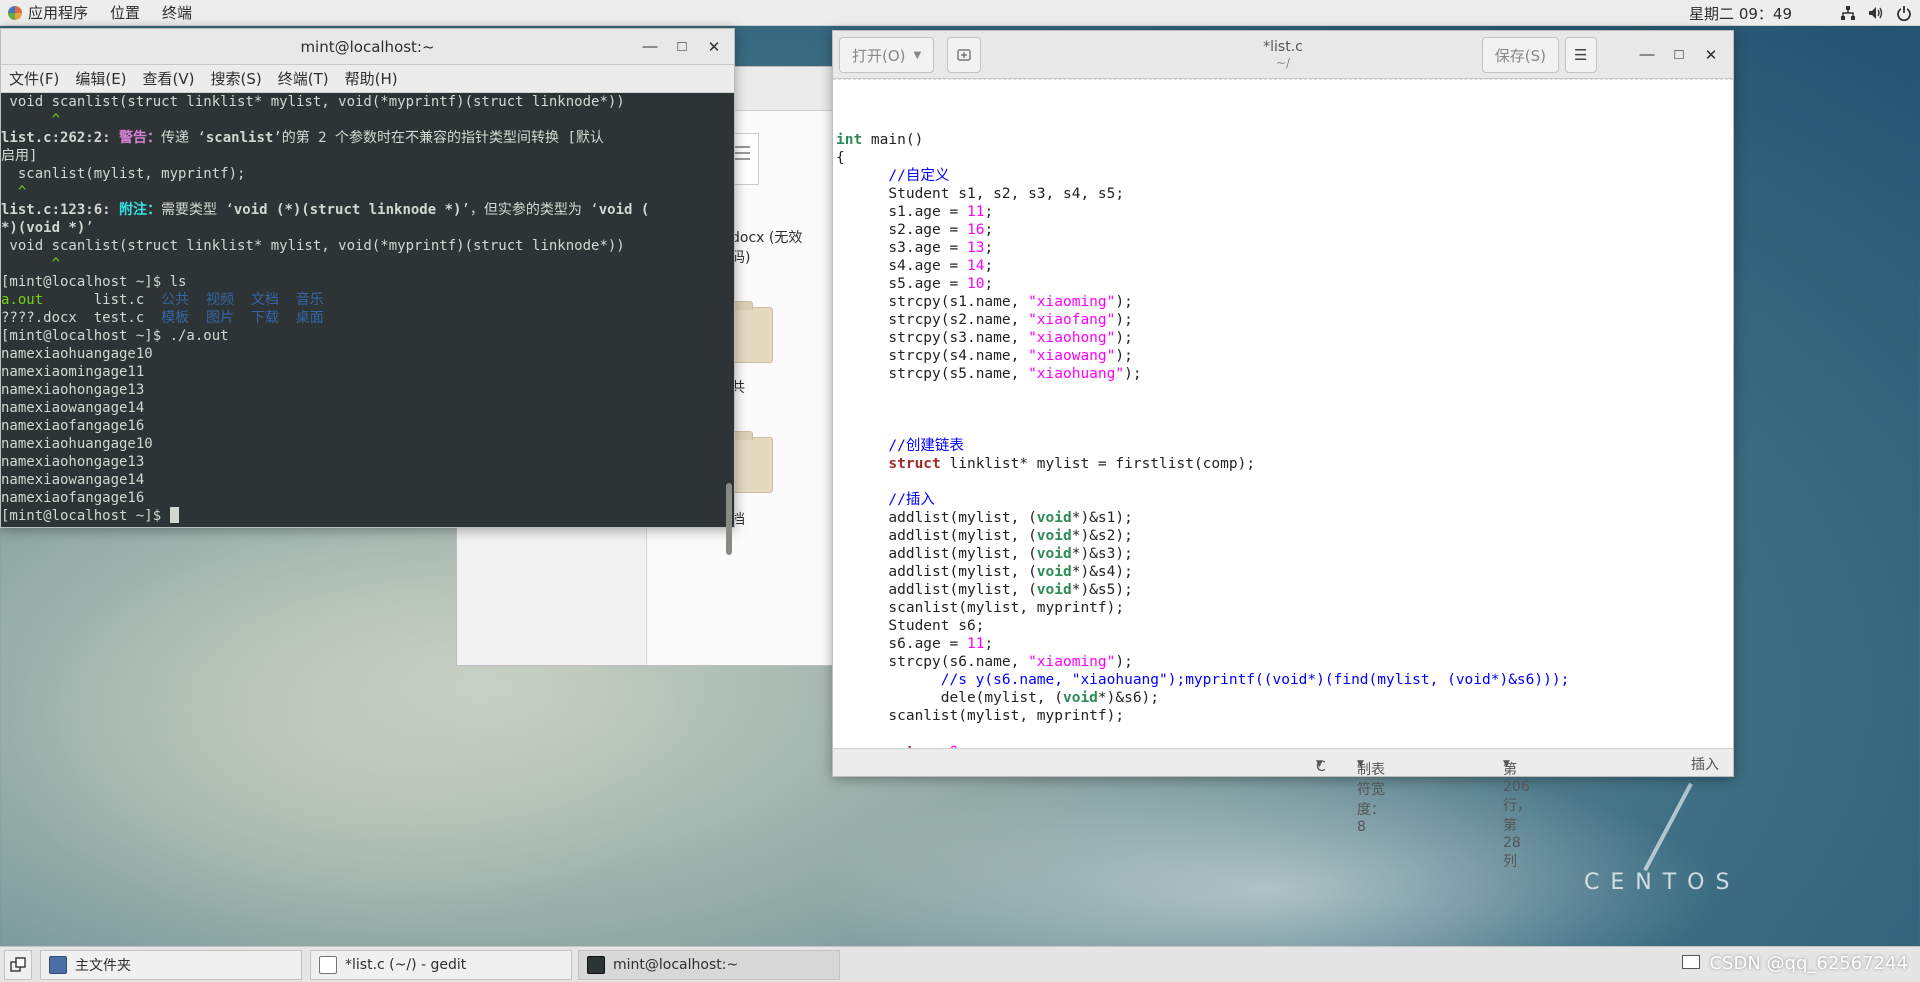  Describe the element at coordinates (1010, 338) in the screenshot. I see `code-line: strcpy(s3.name, "xiaohong");` at that location.